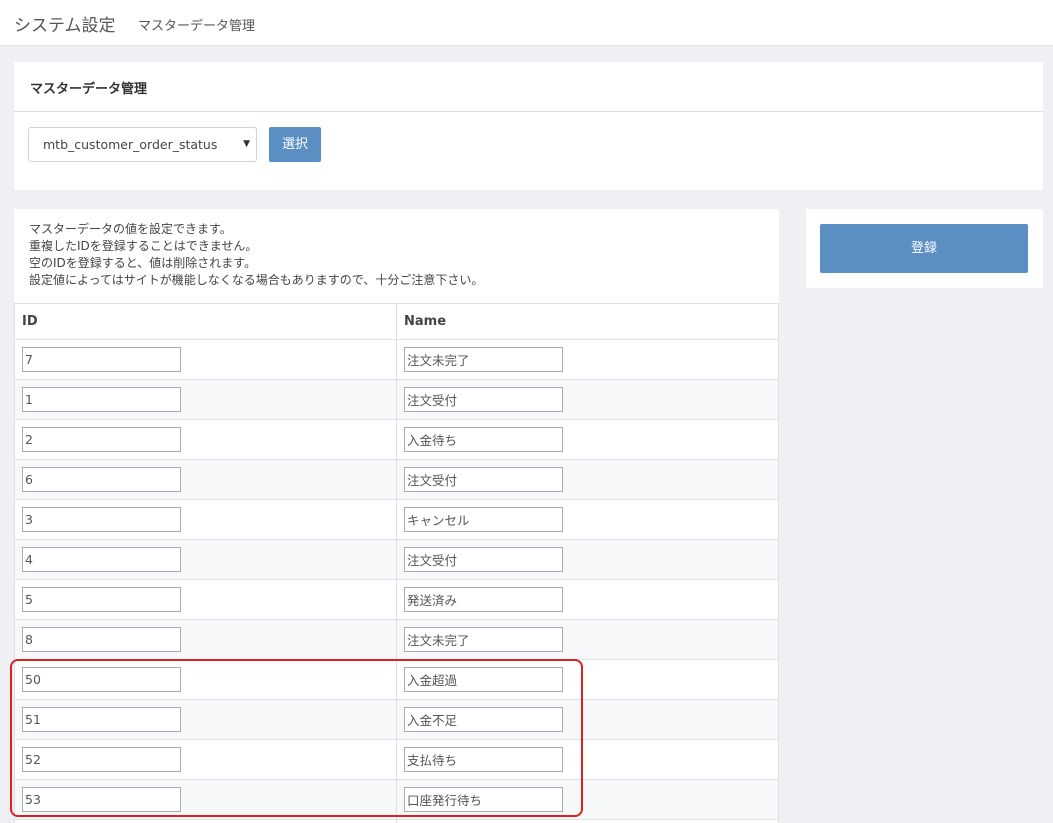 Image resolution: width=1053 pixels, height=823 pixels. I want to click on page-subtitle: マスターデータ管理, so click(197, 26).